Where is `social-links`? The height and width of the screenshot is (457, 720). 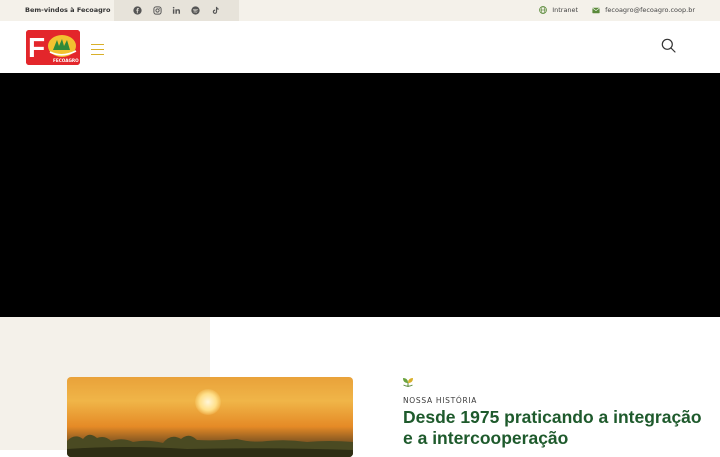 social-links is located at coordinates (176, 10).